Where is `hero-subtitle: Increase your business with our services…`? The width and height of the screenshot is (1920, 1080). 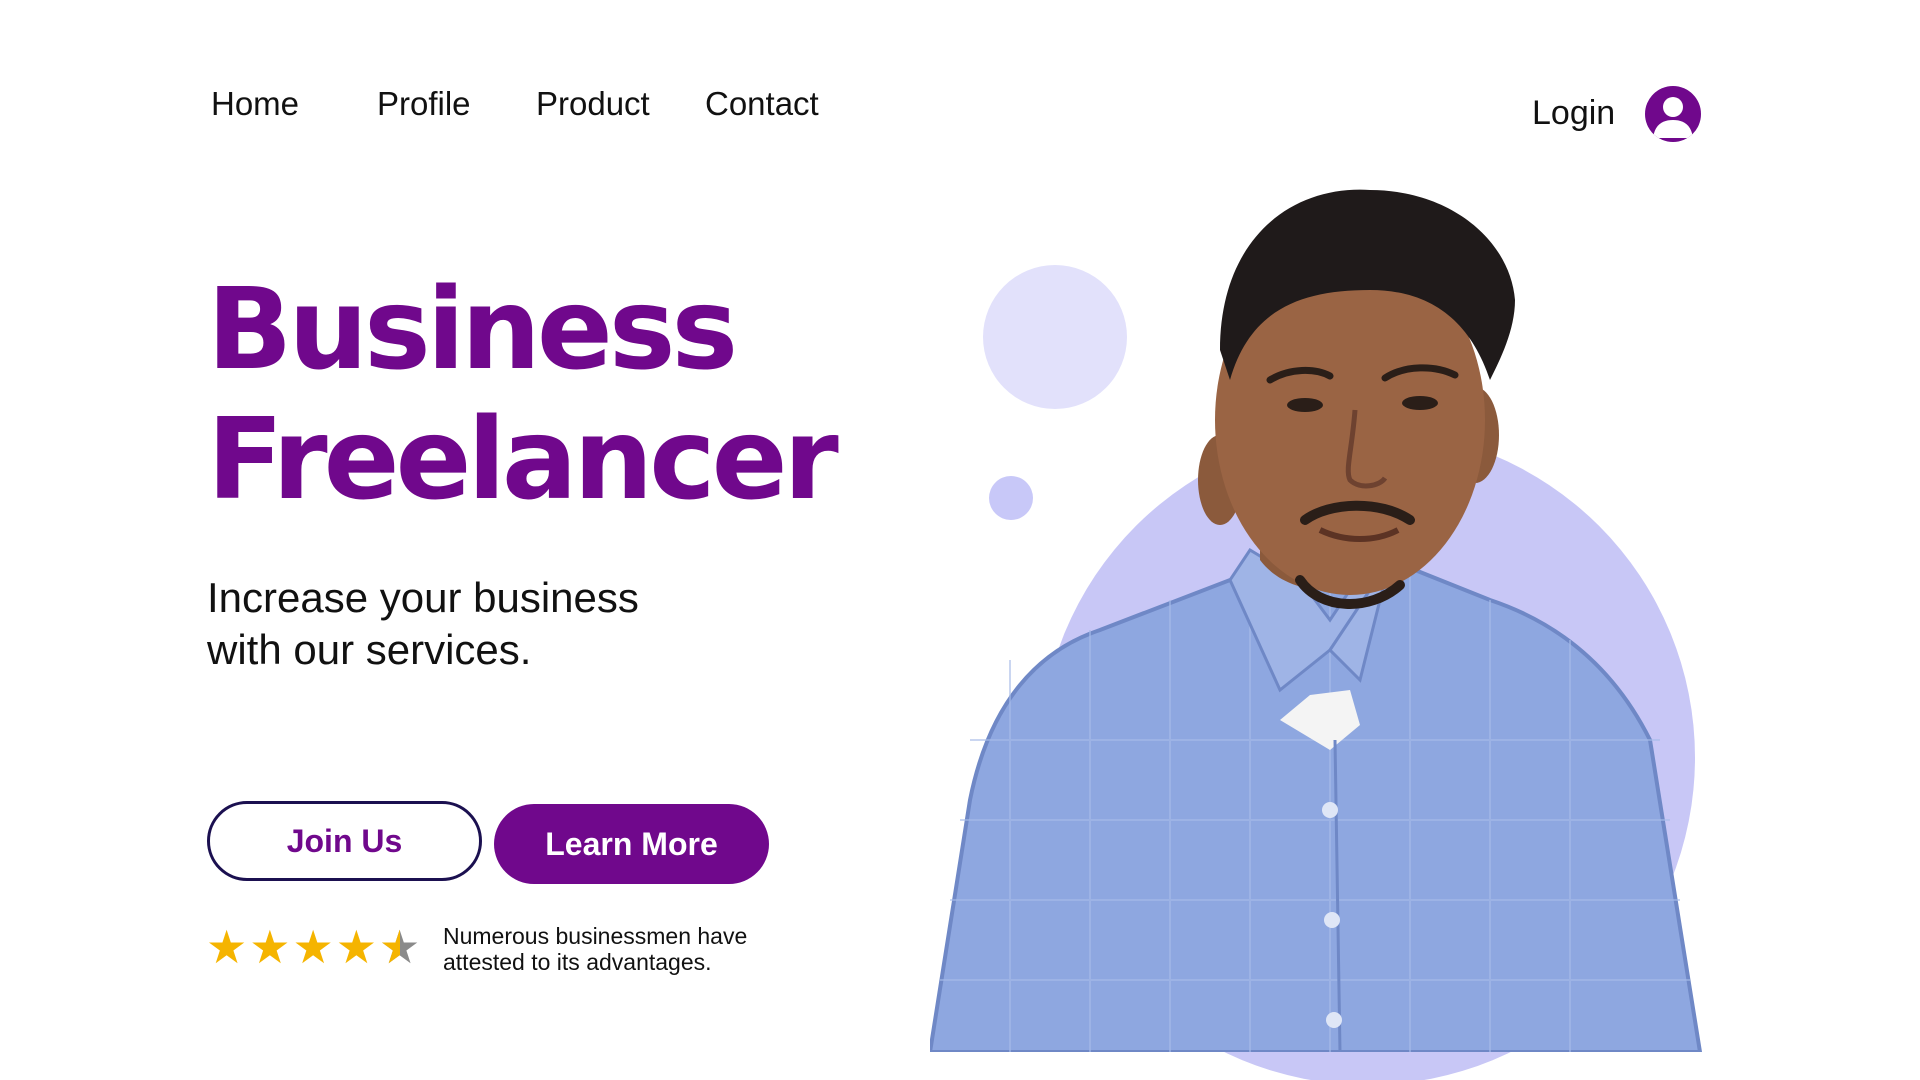 hero-subtitle: Increase your business with our services… is located at coordinates (507, 624).